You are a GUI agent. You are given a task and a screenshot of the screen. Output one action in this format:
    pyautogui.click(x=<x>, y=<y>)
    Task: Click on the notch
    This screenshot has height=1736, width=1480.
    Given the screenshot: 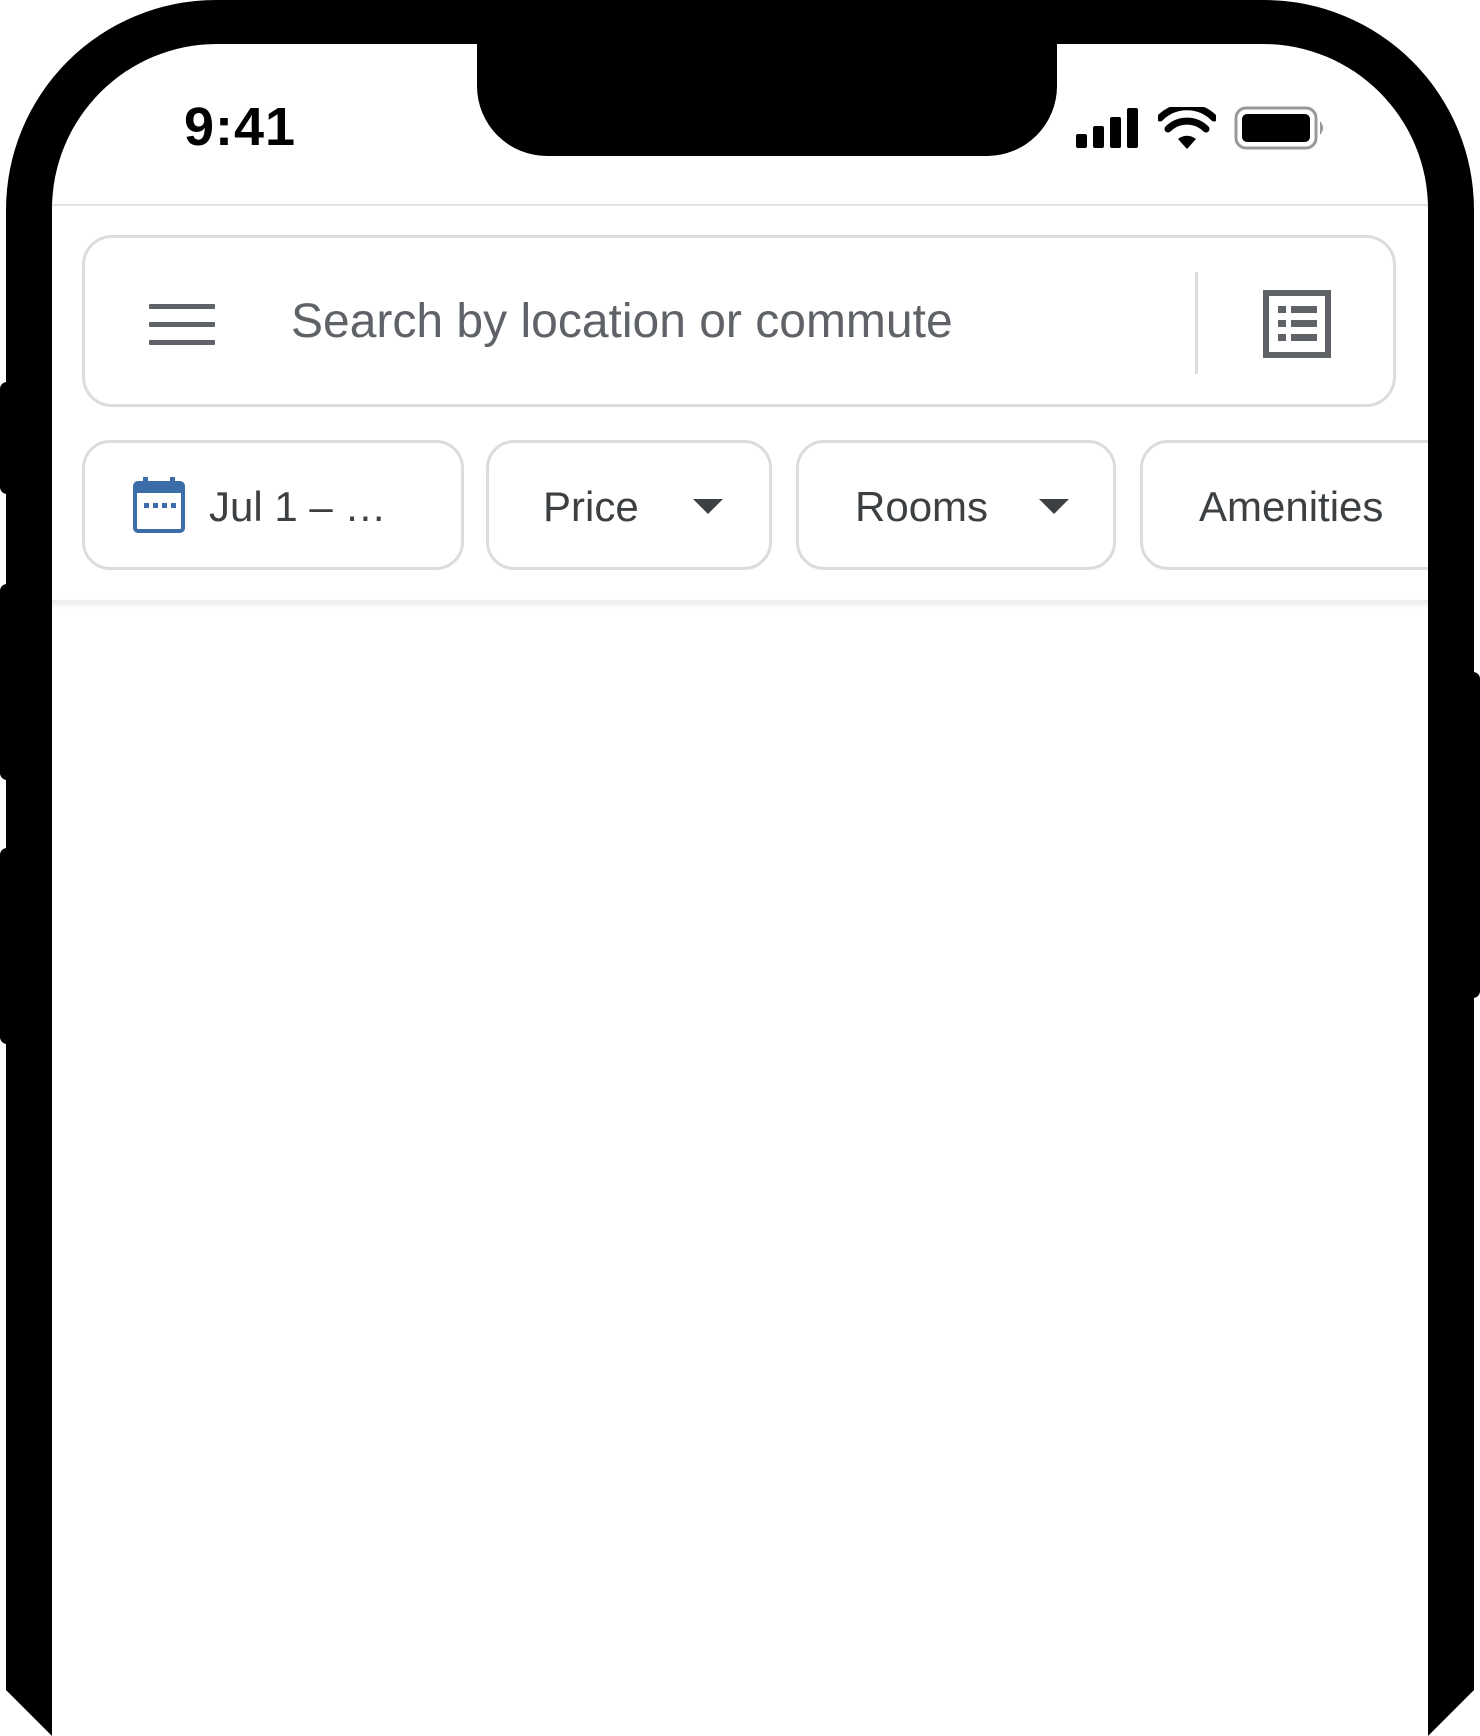 What is the action you would take?
    pyautogui.click(x=767, y=100)
    